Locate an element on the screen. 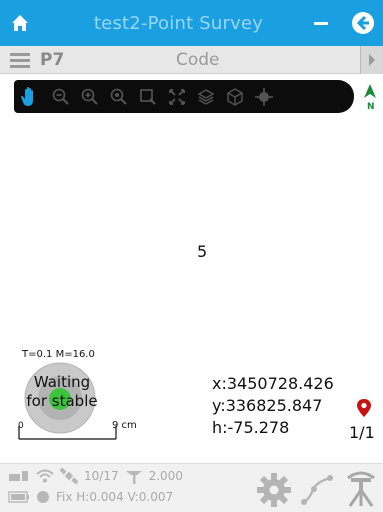 The width and height of the screenshot is (383, 512). curve-icon is located at coordinates (317, 490).